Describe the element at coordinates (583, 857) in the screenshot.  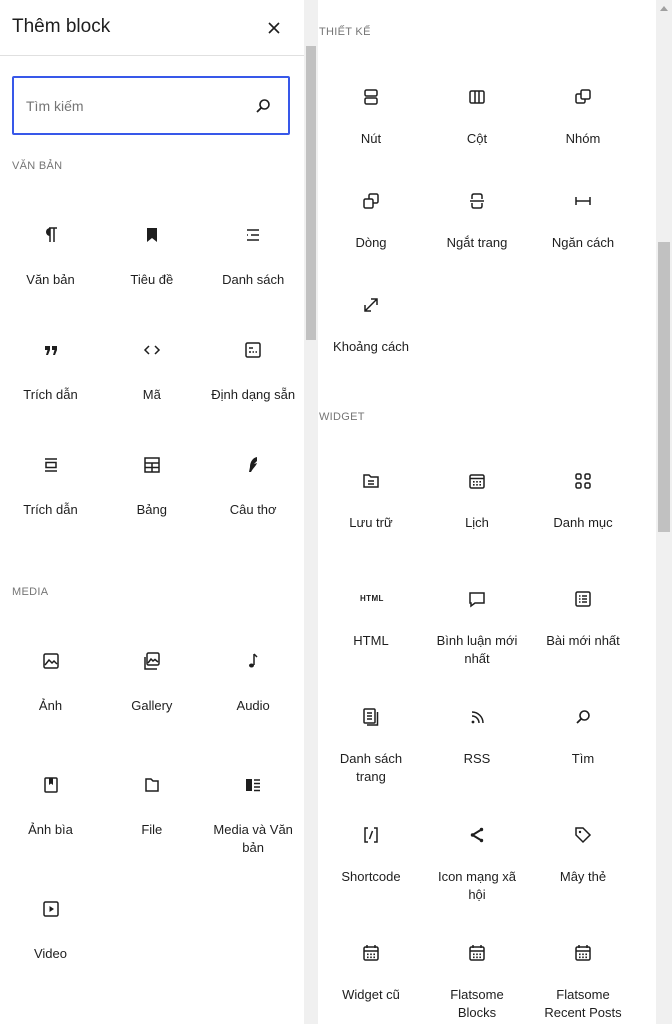
I see `block-item-may-the: Mây thẻ` at that location.